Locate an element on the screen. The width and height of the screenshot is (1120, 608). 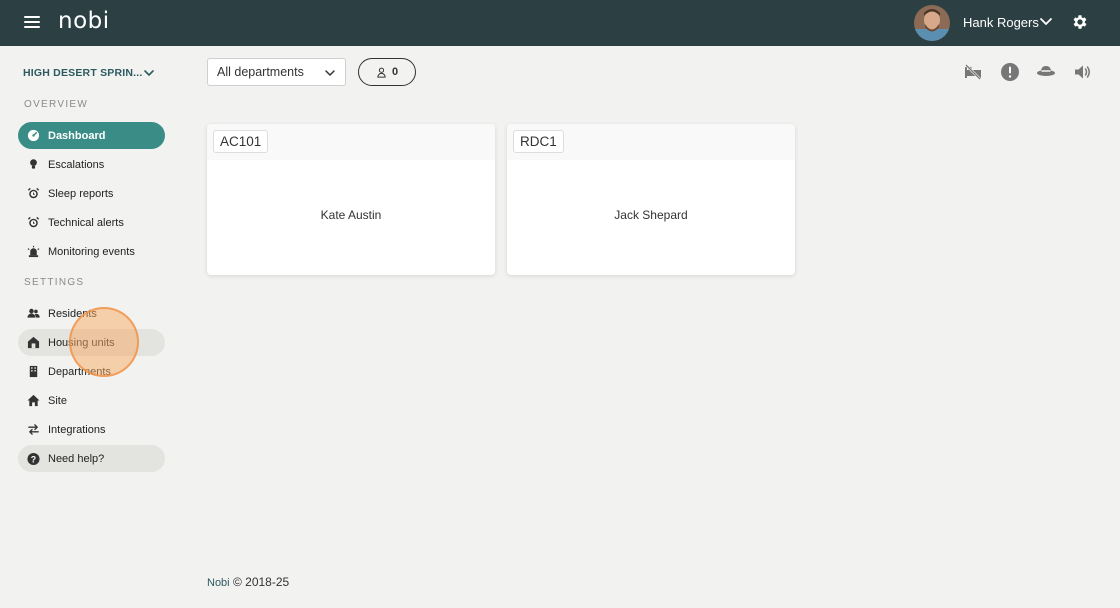
sidebar-item-escalations: Escalations is located at coordinates (91, 164).